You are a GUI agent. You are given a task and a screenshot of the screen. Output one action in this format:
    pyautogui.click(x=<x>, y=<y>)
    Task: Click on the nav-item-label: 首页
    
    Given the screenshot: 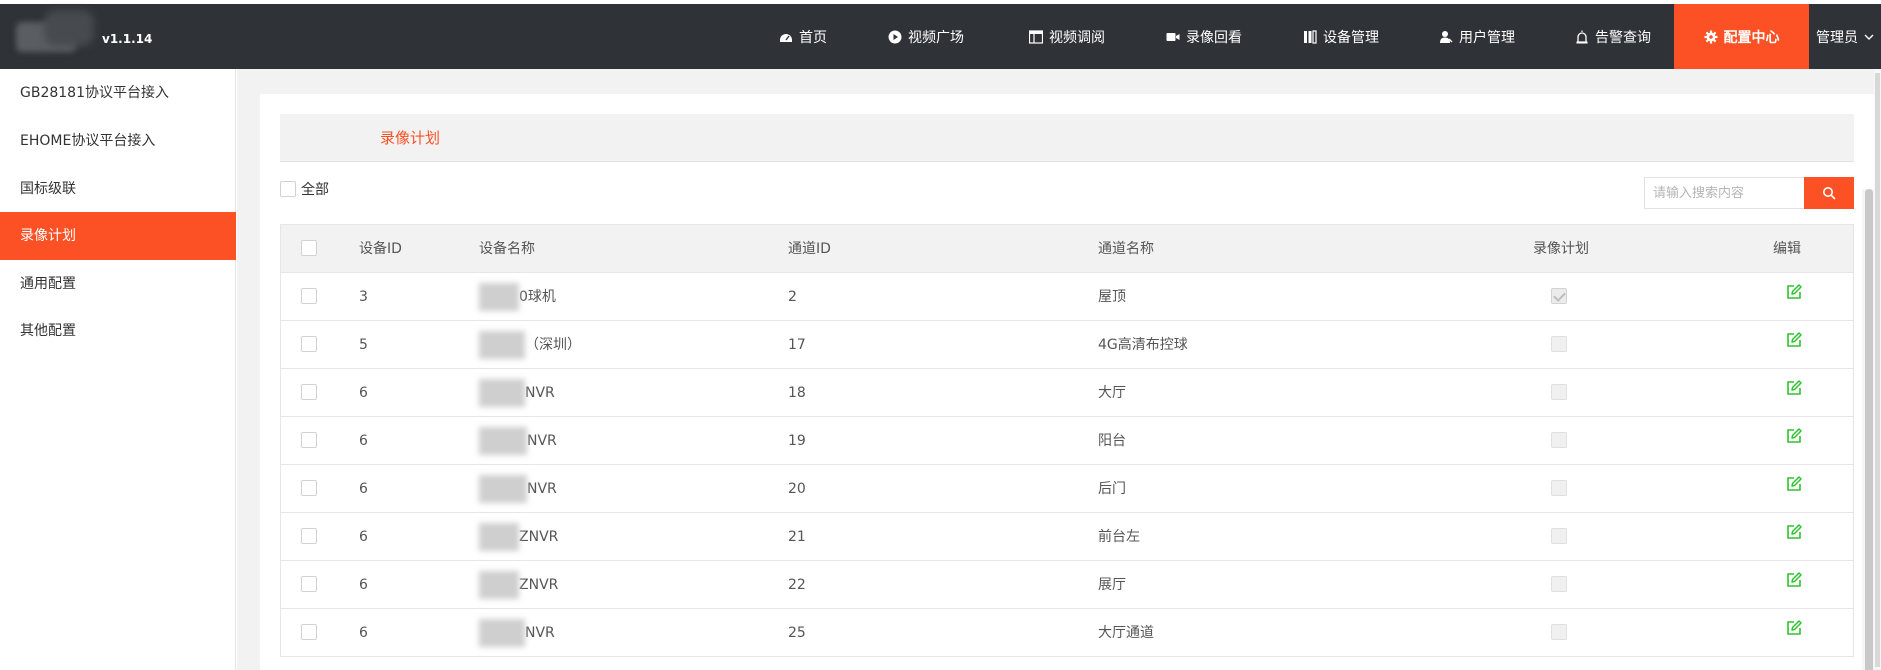 What is the action you would take?
    pyautogui.click(x=813, y=37)
    